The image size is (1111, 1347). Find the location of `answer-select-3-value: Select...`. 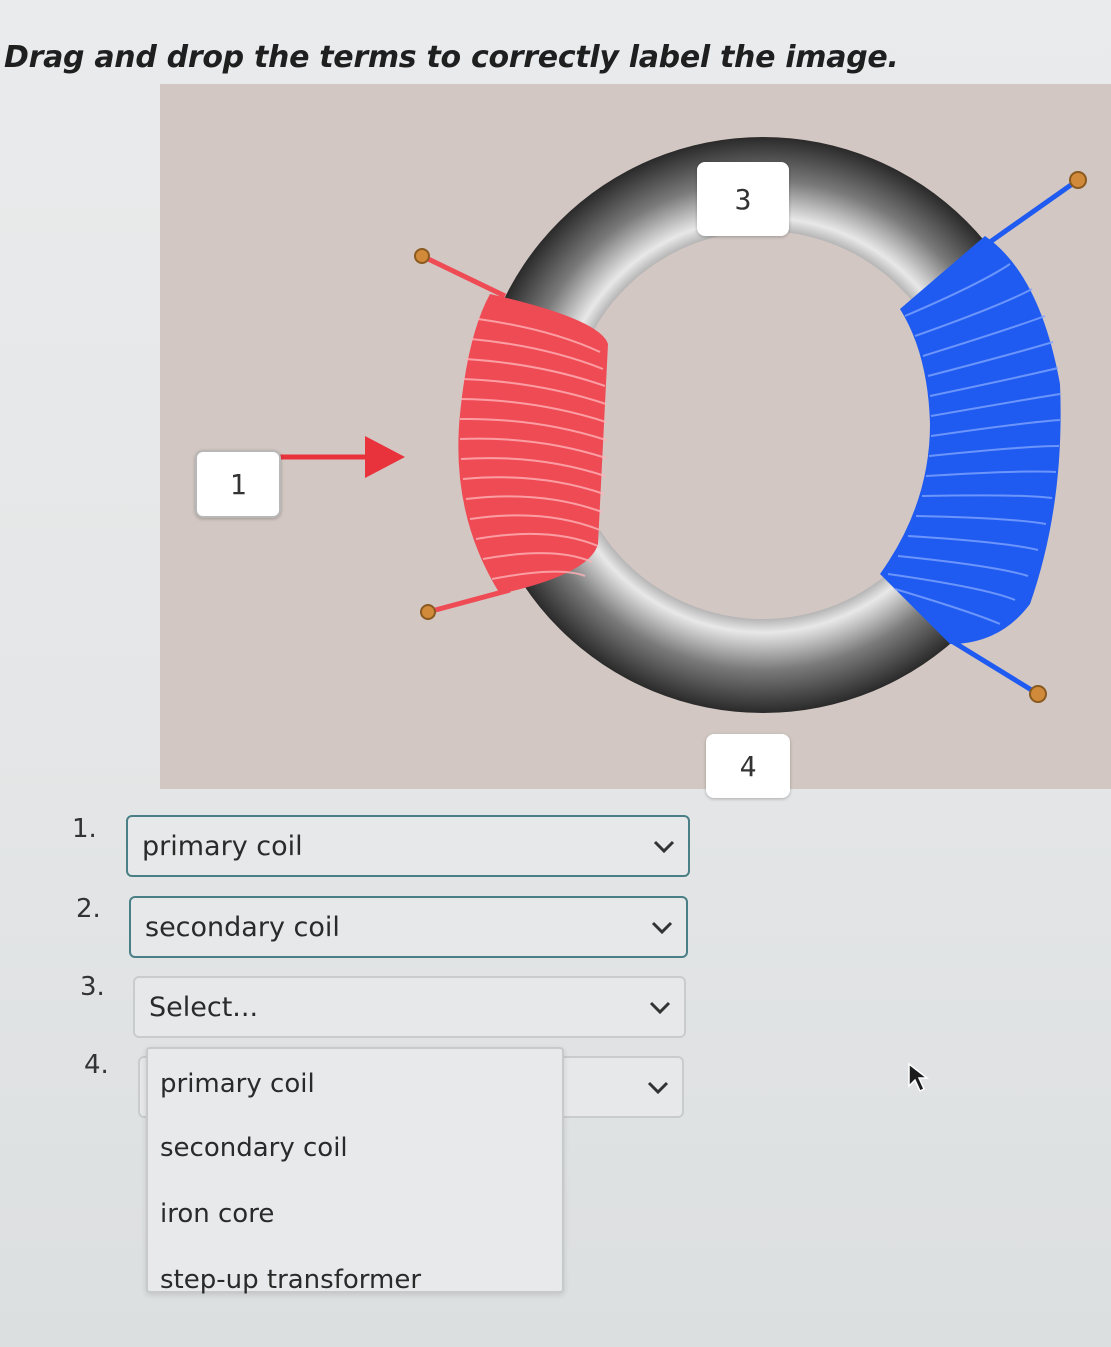

answer-select-3-value: Select... is located at coordinates (204, 1007).